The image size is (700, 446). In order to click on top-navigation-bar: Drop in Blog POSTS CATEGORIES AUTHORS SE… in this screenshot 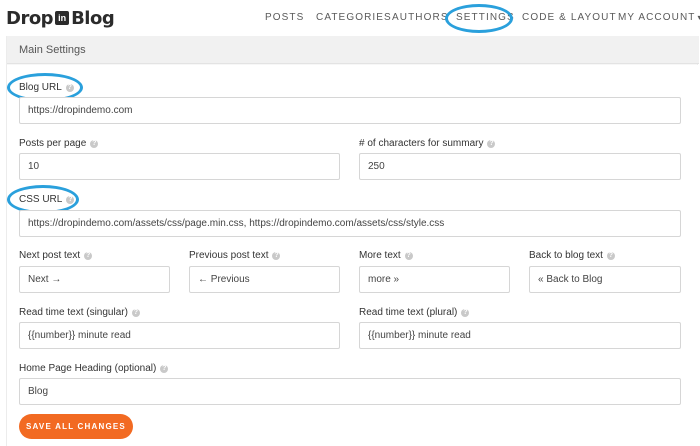, I will do `click(350, 18)`.